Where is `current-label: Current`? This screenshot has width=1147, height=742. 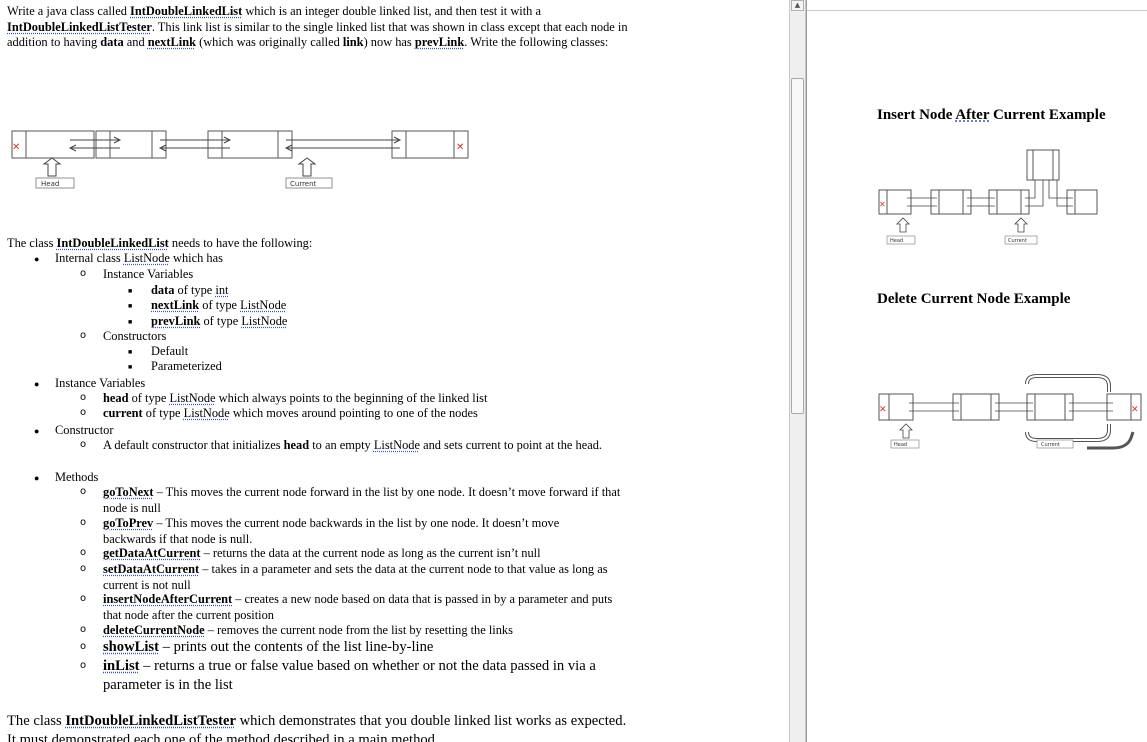
current-label: Current is located at coordinates (303, 184).